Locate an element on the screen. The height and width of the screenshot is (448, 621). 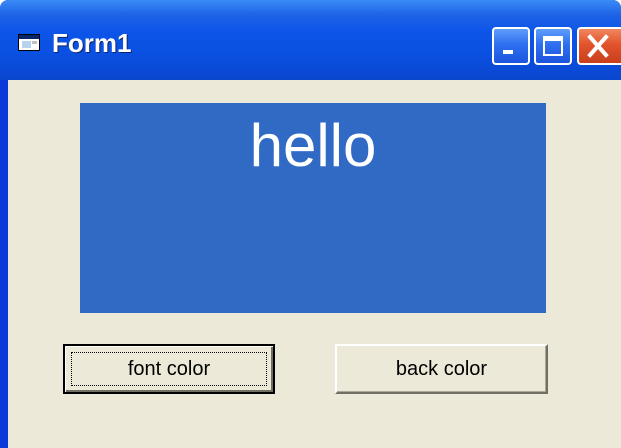
minimize-icon is located at coordinates (508, 52).